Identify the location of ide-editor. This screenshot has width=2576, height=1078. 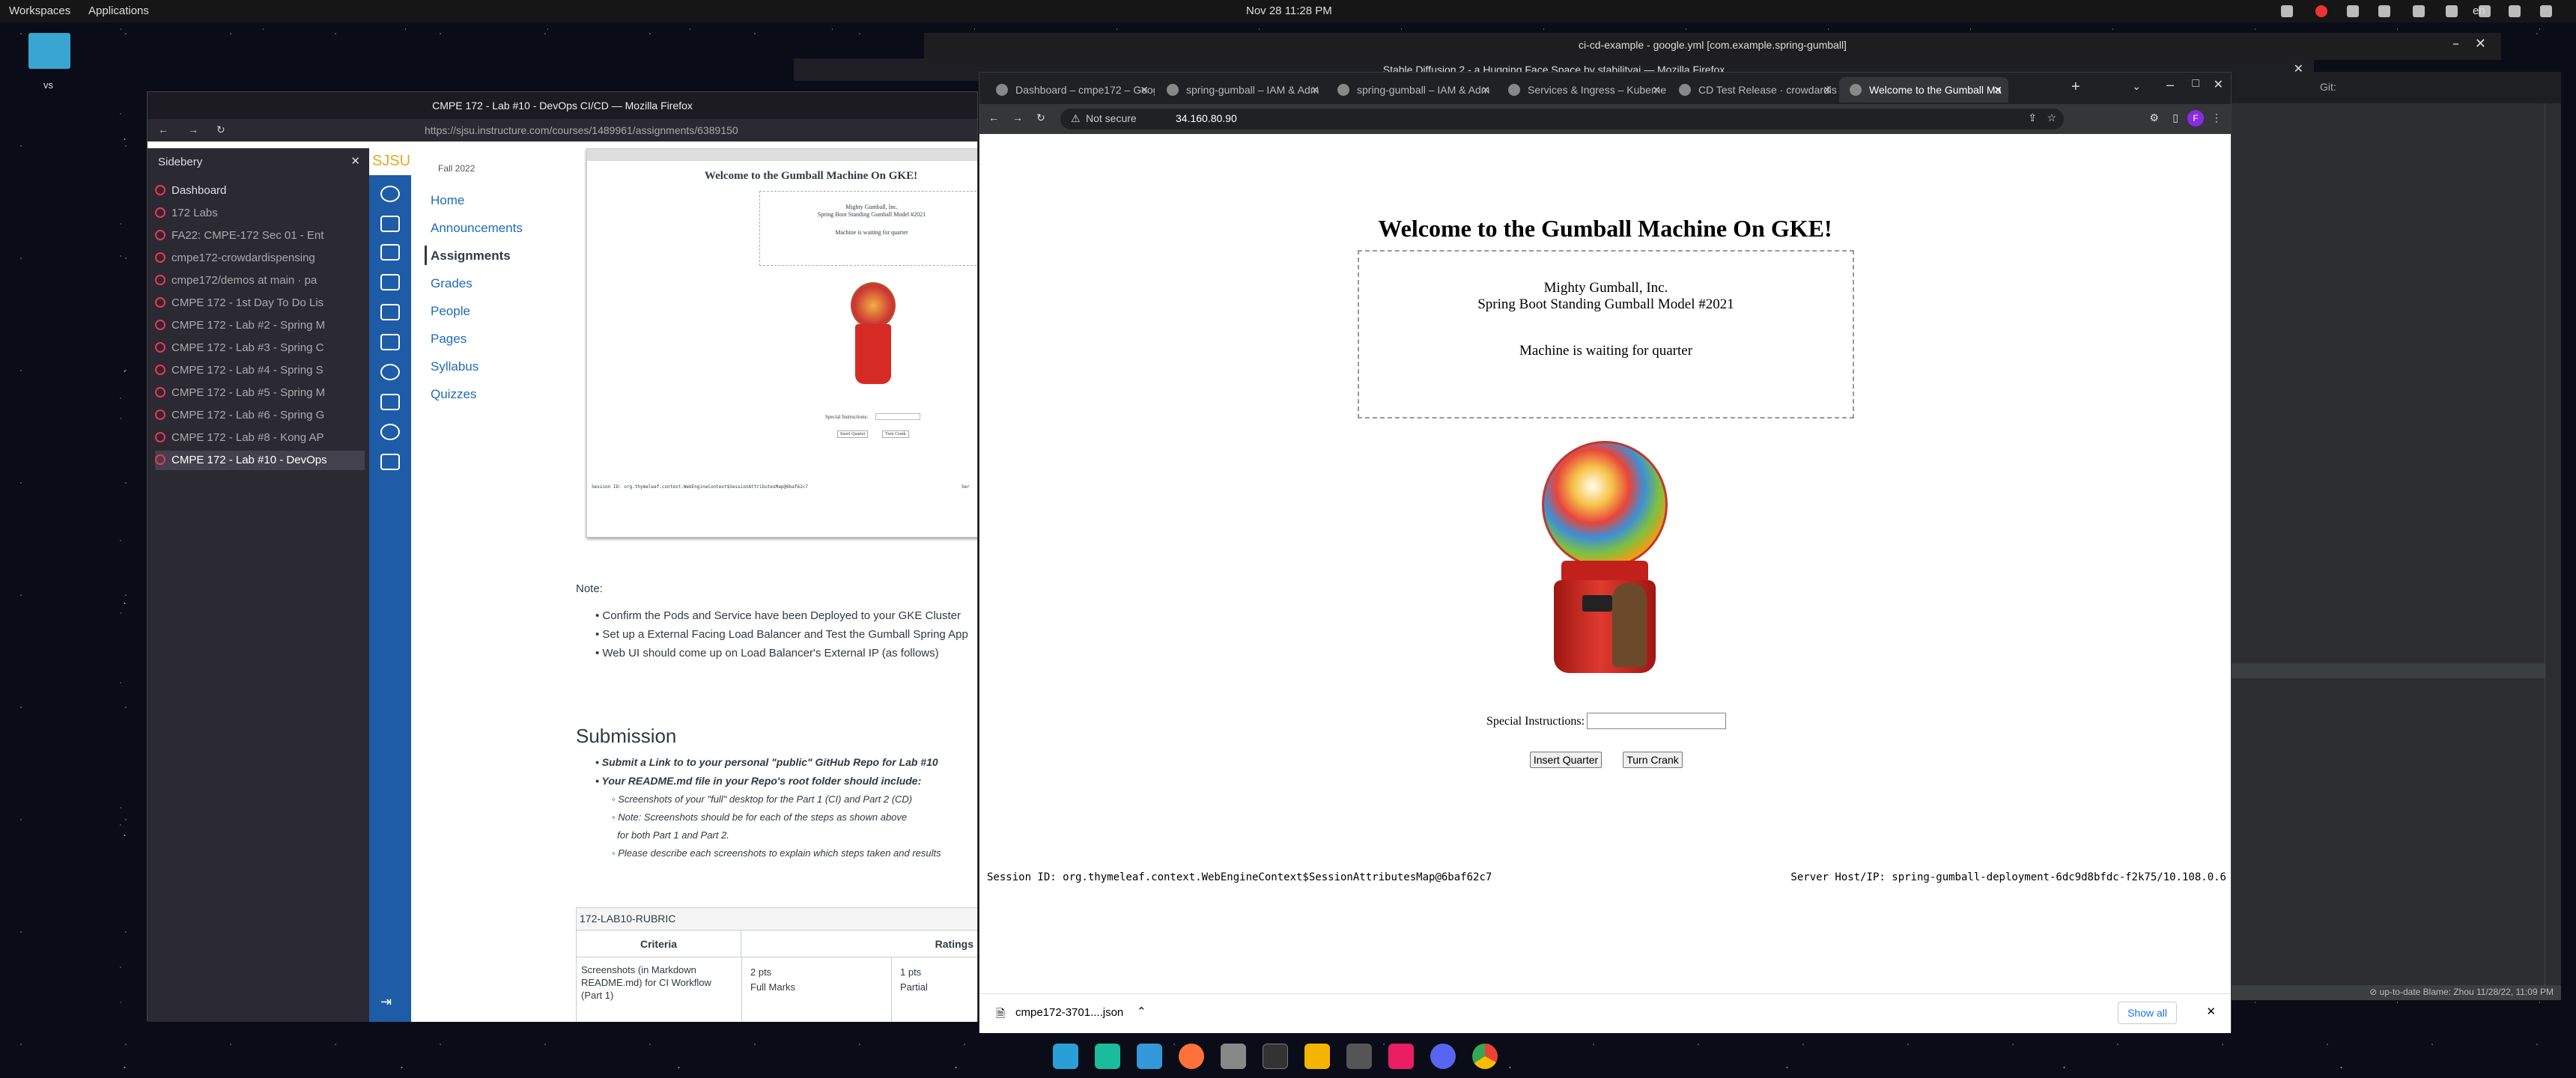
(2396, 492).